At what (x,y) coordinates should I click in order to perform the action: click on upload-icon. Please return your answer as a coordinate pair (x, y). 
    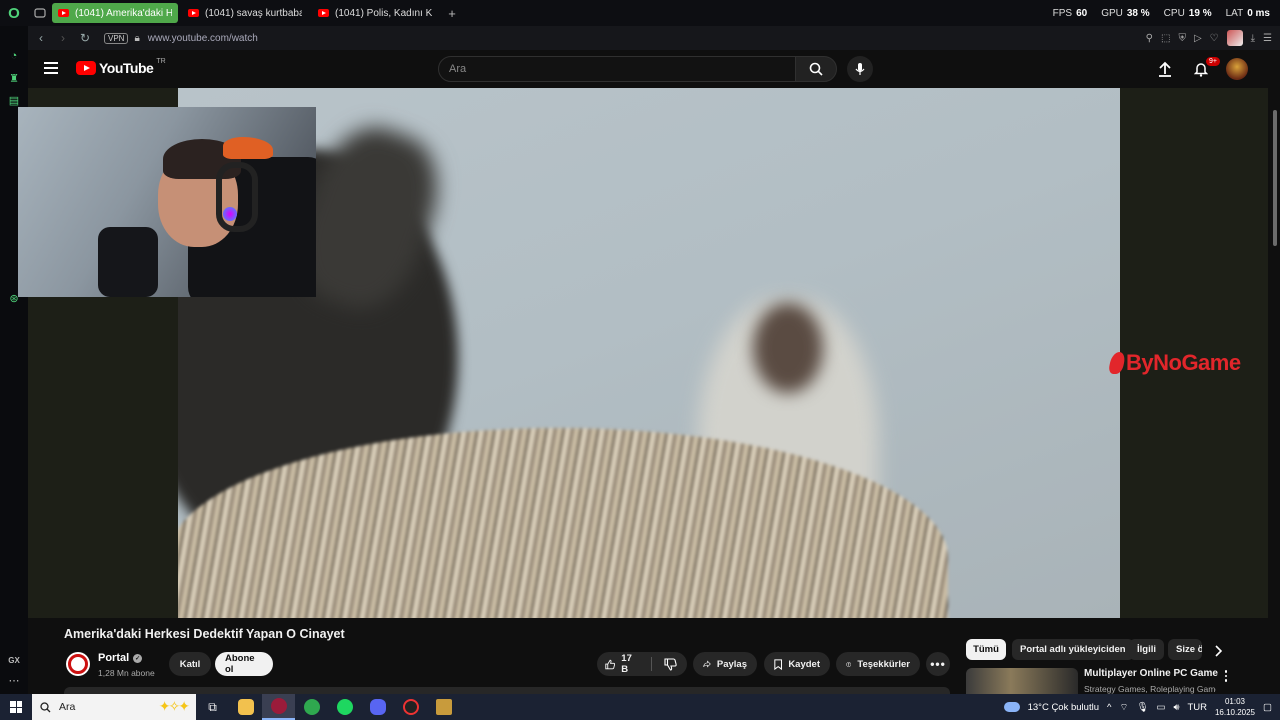
    Looking at the image, I should click on (1165, 69).